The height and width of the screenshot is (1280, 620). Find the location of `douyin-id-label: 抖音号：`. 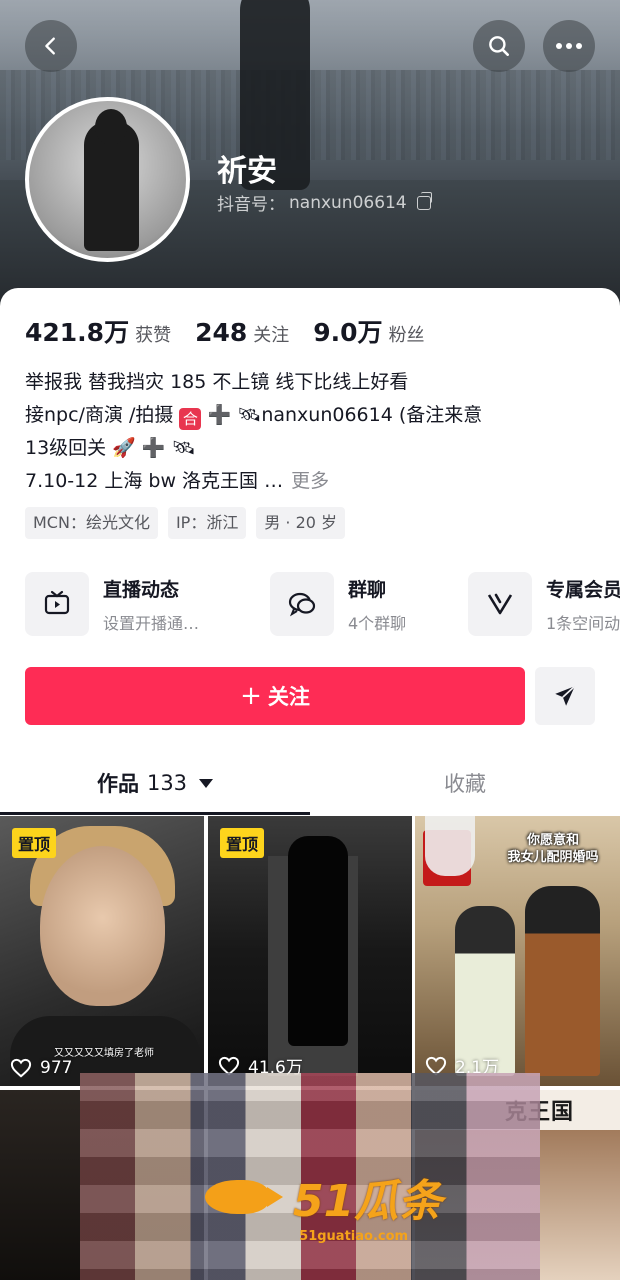

douyin-id-label: 抖音号： is located at coordinates (251, 205).